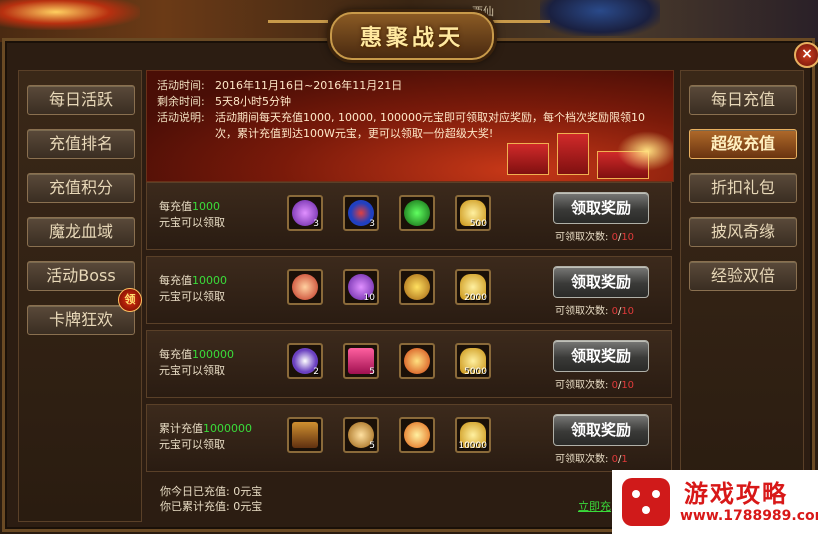 The height and width of the screenshot is (534, 818). What do you see at coordinates (417, 361) in the screenshot?
I see `fire-orb-icon` at bounding box center [417, 361].